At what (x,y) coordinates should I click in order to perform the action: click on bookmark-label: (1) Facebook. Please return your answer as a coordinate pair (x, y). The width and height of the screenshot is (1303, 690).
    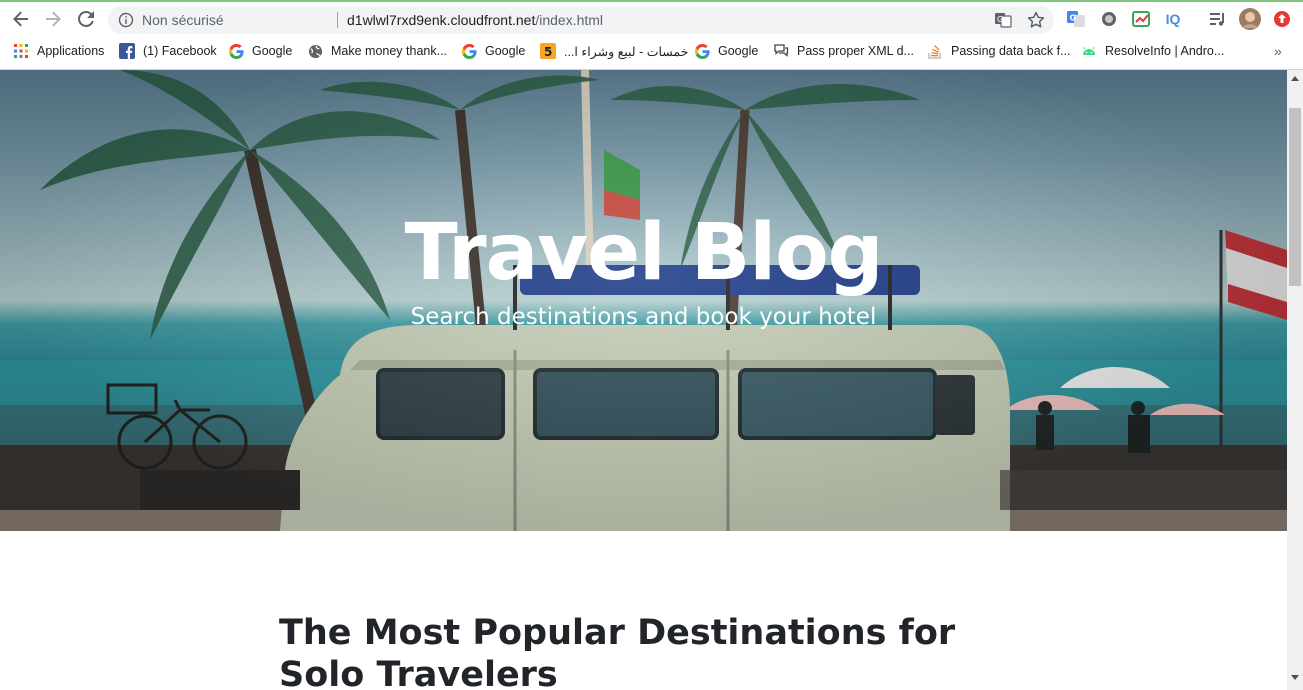
    Looking at the image, I should click on (180, 51).